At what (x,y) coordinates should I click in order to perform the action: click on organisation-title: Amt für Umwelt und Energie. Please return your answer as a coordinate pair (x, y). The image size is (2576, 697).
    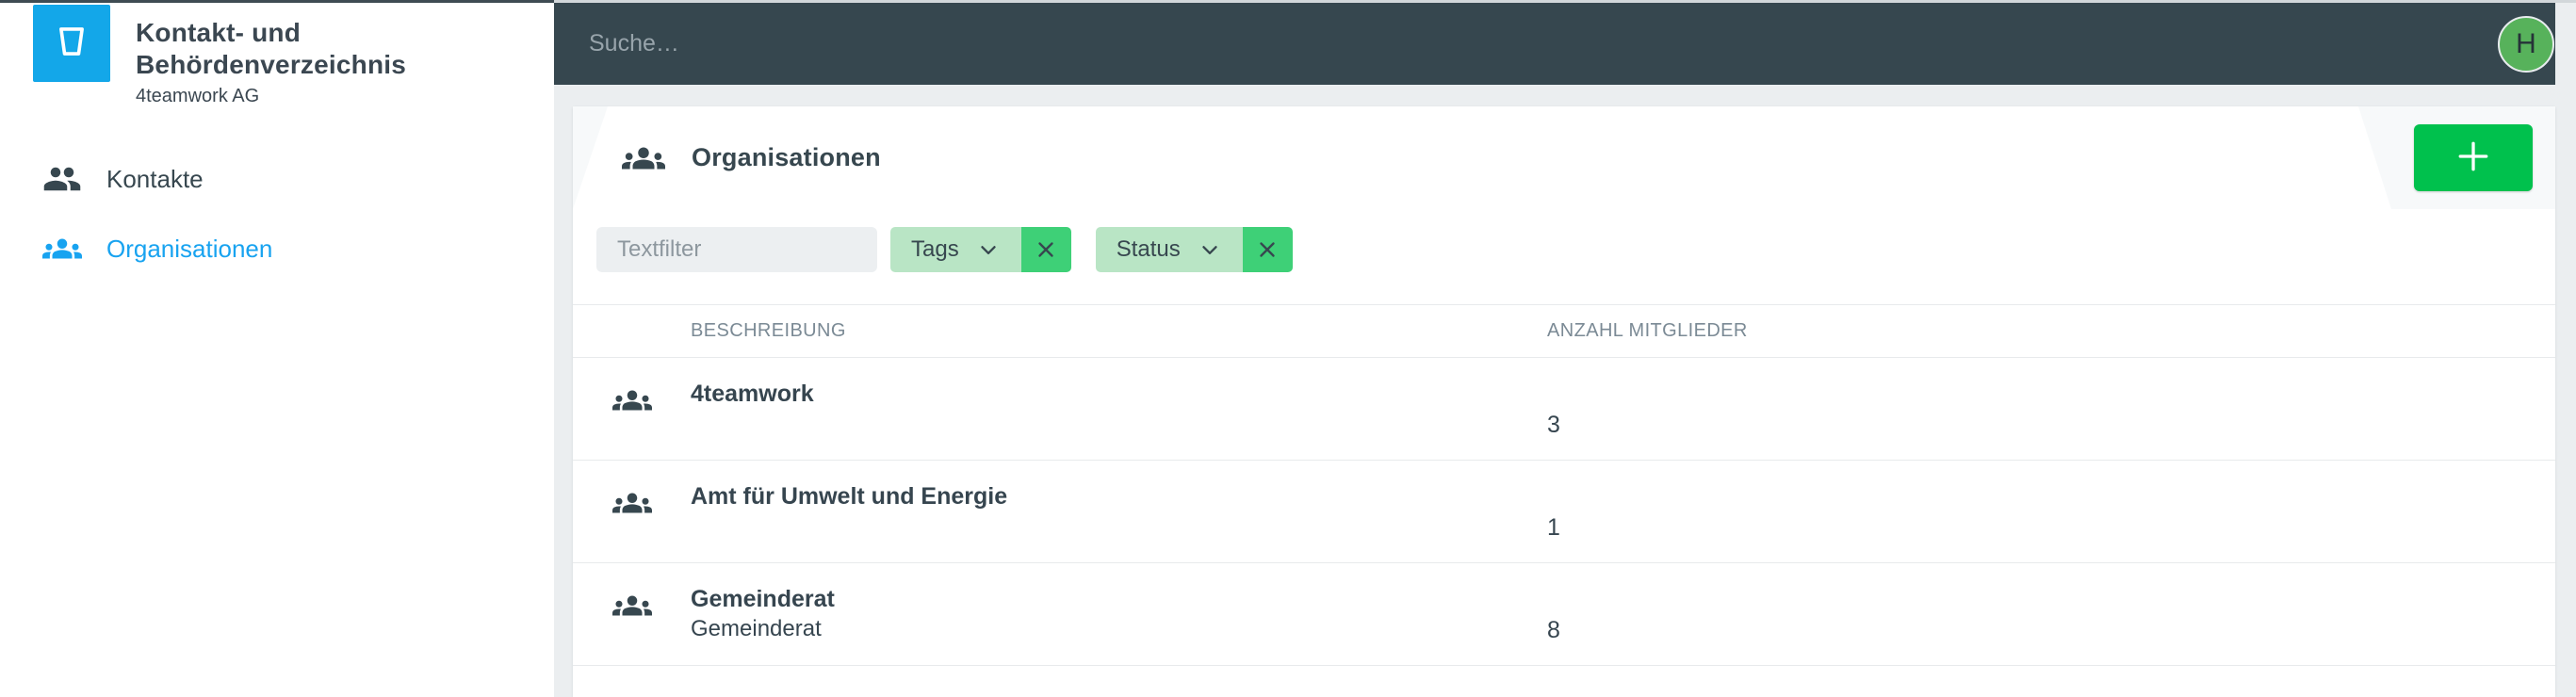
    Looking at the image, I should click on (849, 496).